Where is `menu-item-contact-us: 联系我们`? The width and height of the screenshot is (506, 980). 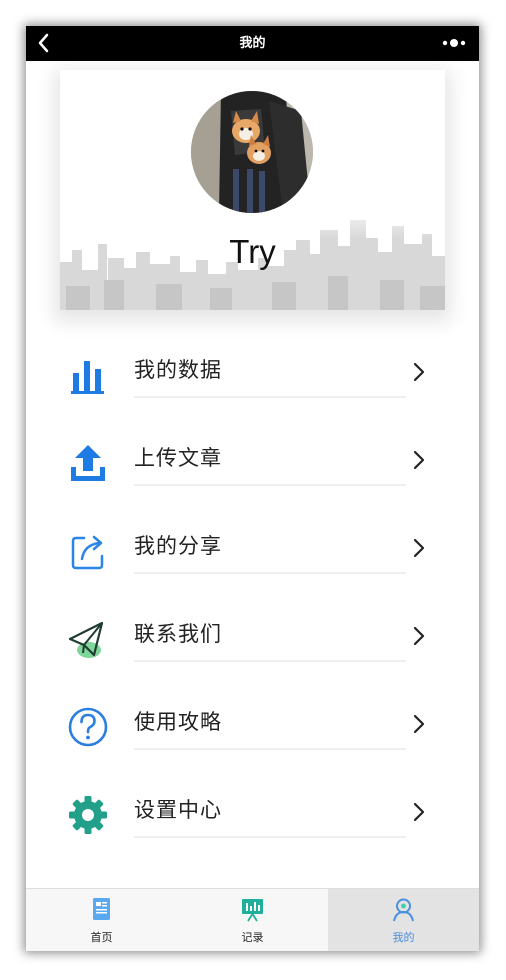
menu-item-contact-us: 联系我们 is located at coordinates (252, 634).